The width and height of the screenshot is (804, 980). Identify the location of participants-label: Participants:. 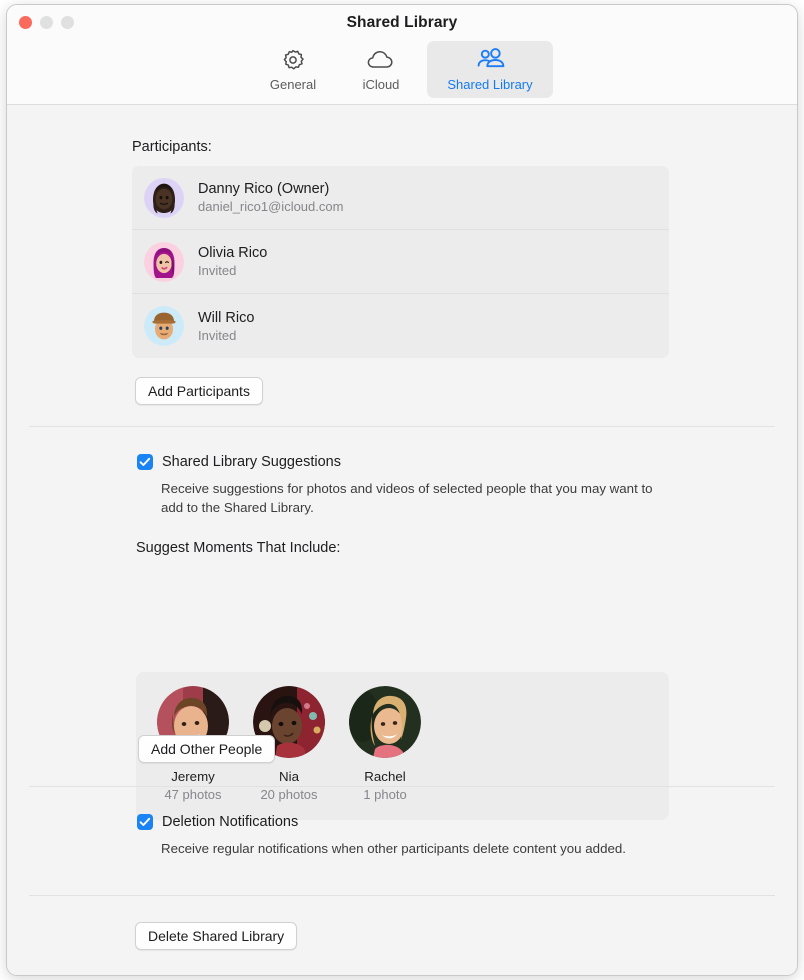
(172, 147).